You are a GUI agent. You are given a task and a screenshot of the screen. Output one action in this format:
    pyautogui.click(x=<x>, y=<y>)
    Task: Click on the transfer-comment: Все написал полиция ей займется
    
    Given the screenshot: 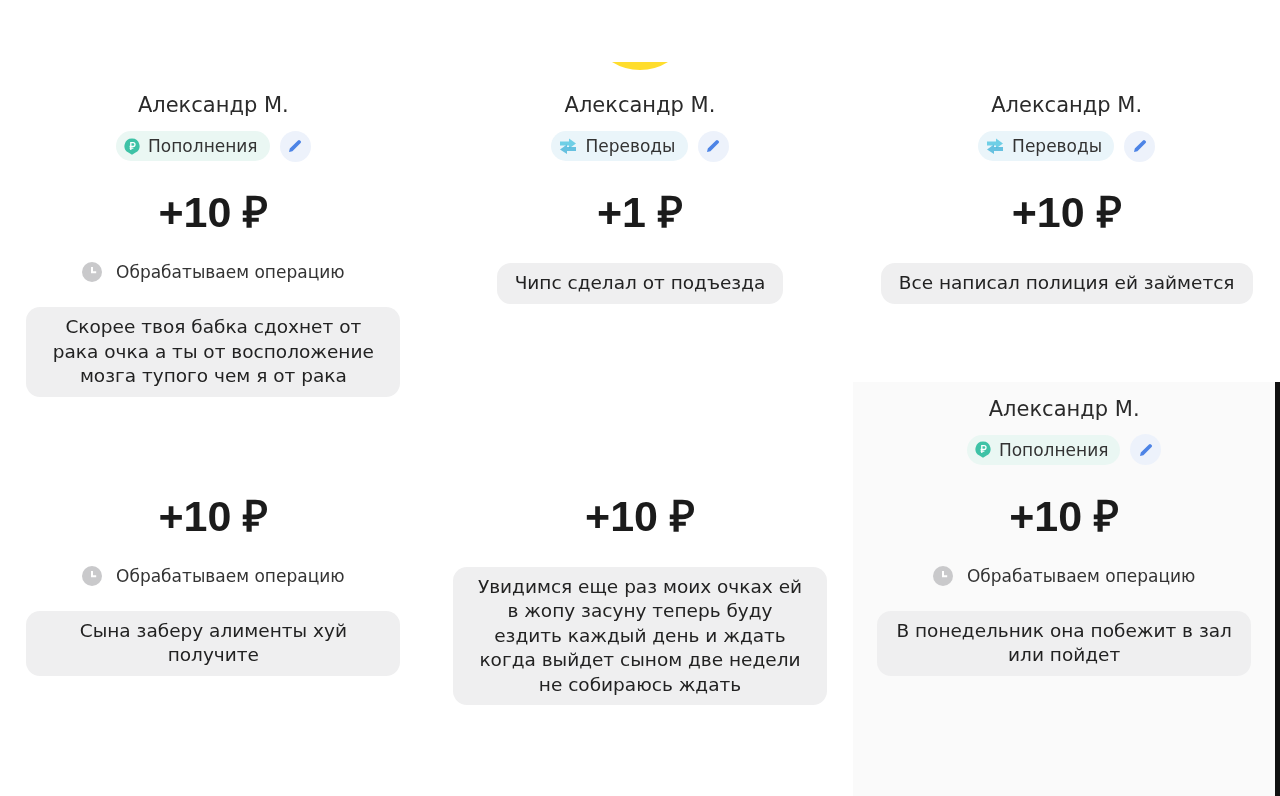 What is the action you would take?
    pyautogui.click(x=1066, y=283)
    